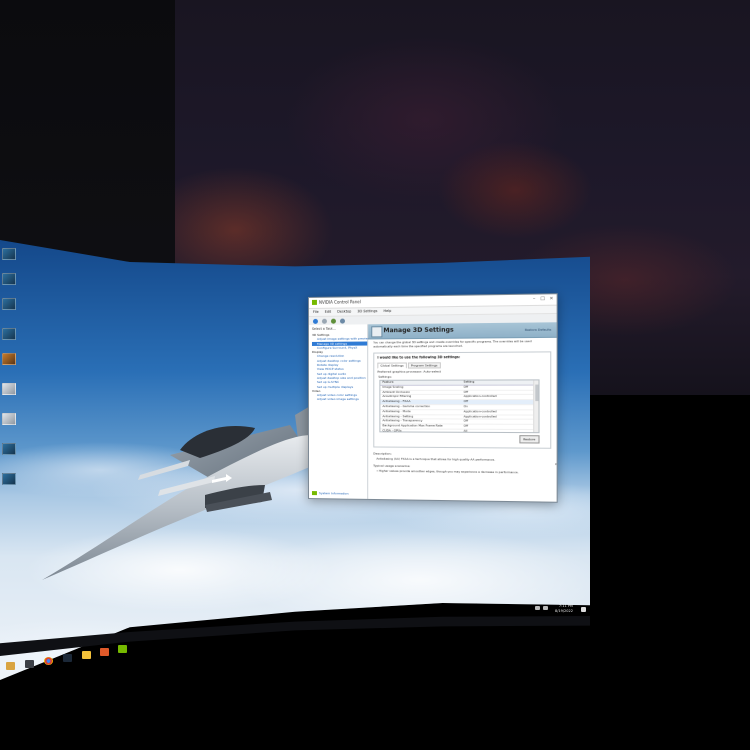  What do you see at coordinates (500, 431) in the screenshot?
I see `setting-cell: All` at bounding box center [500, 431].